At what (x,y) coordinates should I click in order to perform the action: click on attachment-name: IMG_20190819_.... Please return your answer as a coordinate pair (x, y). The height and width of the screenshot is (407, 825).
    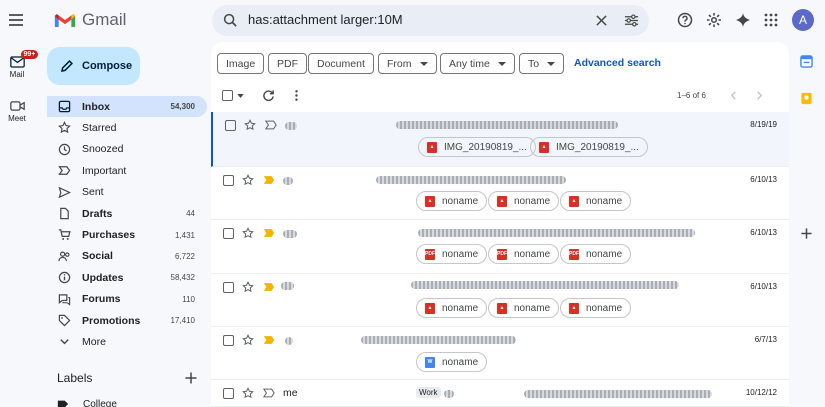
    Looking at the image, I should click on (597, 147).